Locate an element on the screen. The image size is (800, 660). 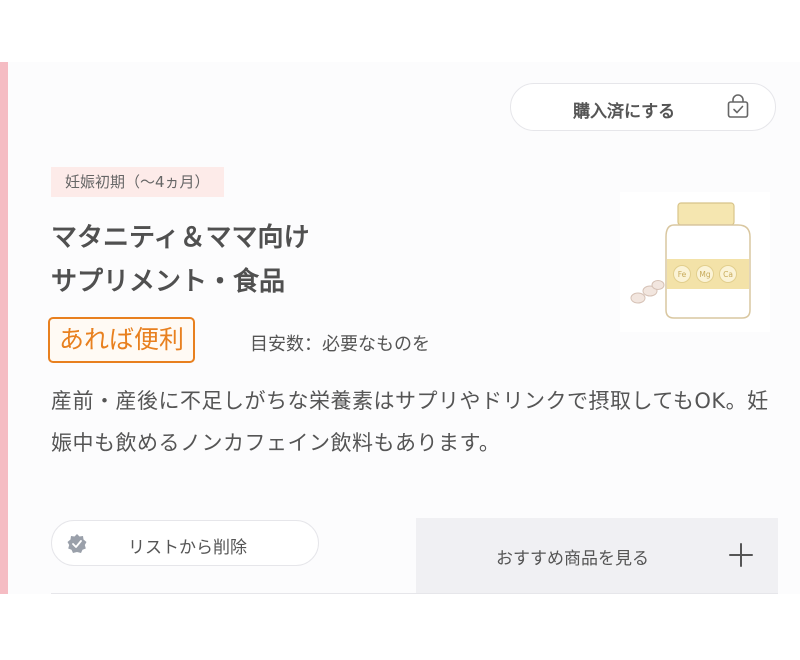
card-bottom-divider is located at coordinates (414, 593).